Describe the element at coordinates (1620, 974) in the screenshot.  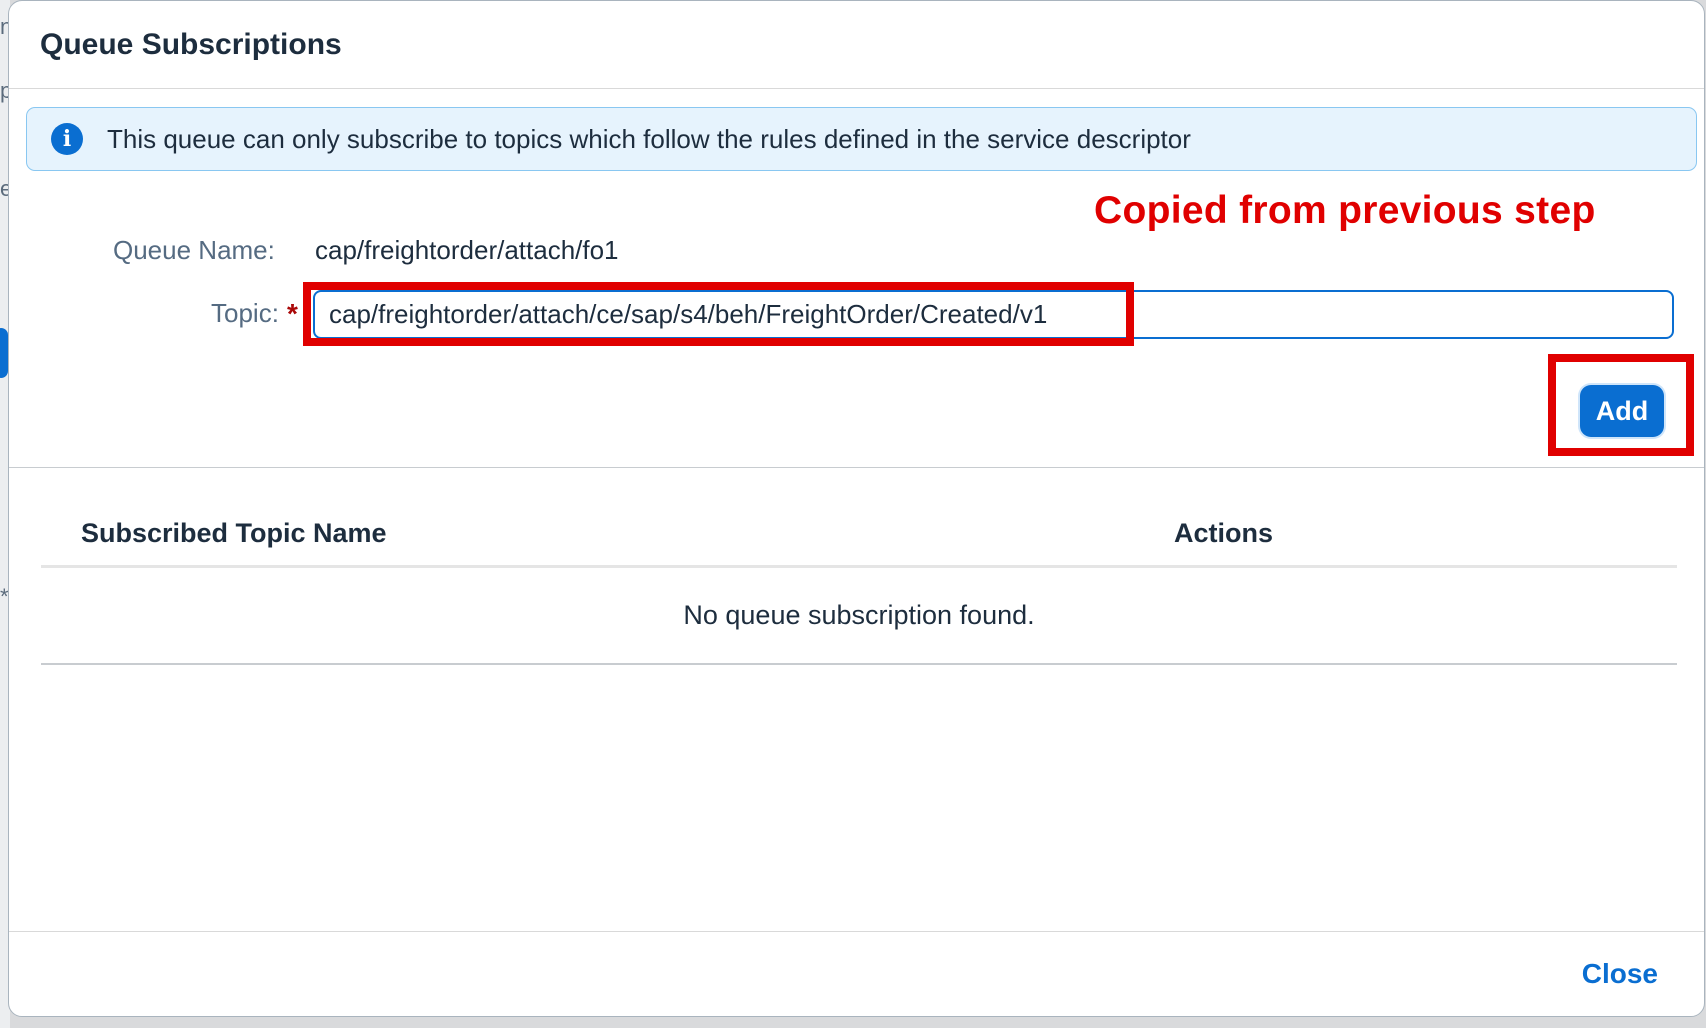
I see `close-button: Close` at that location.